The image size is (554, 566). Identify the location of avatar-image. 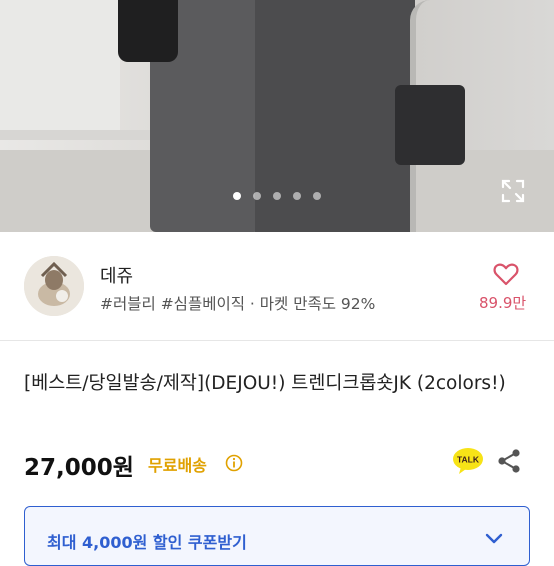
(54, 286).